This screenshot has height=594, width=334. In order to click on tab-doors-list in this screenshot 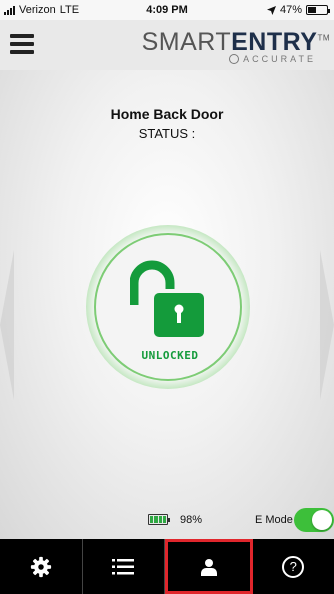, I will do `click(124, 566)`.